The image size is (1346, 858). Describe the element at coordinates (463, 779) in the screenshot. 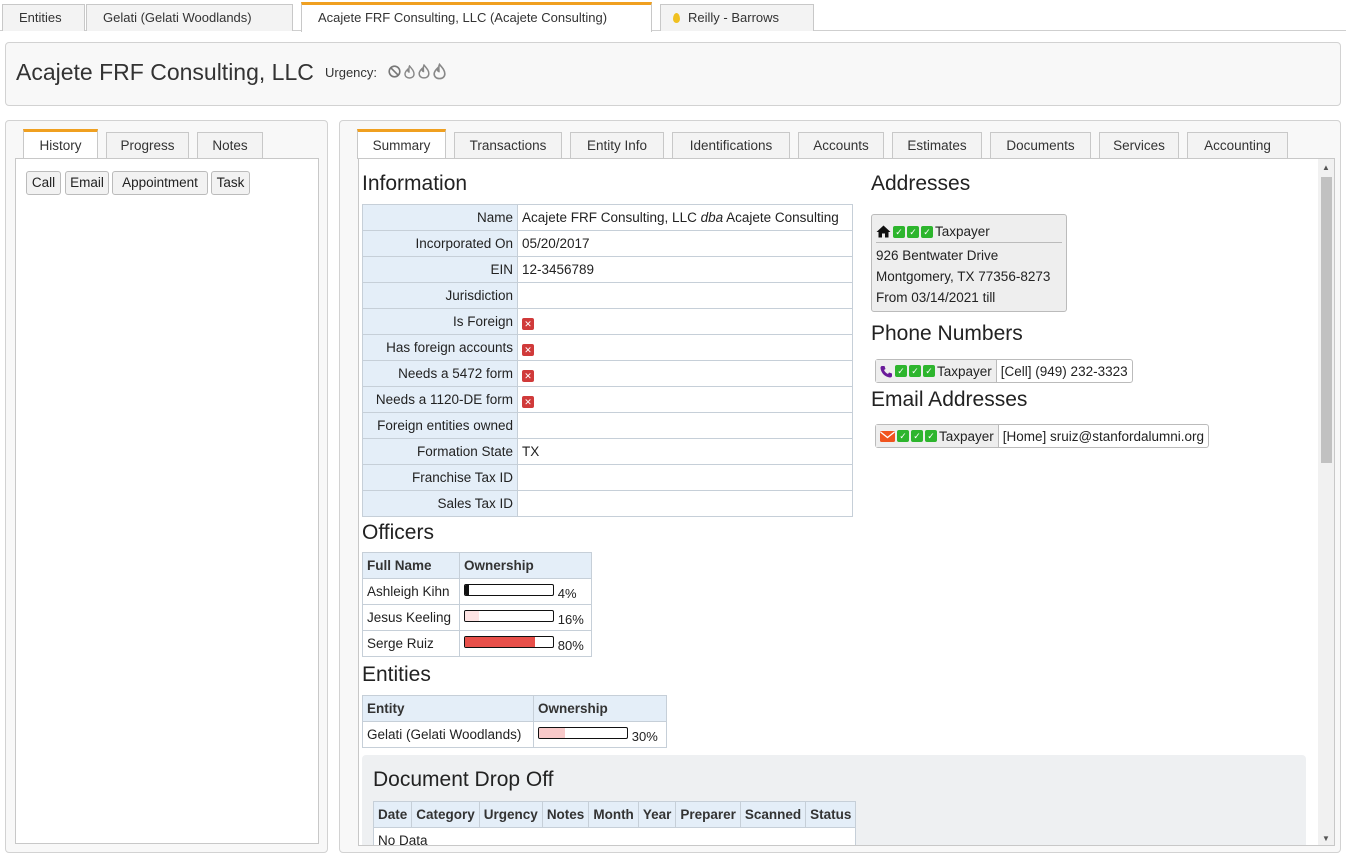

I see `drop-off-heading: Document Drop Off` at that location.